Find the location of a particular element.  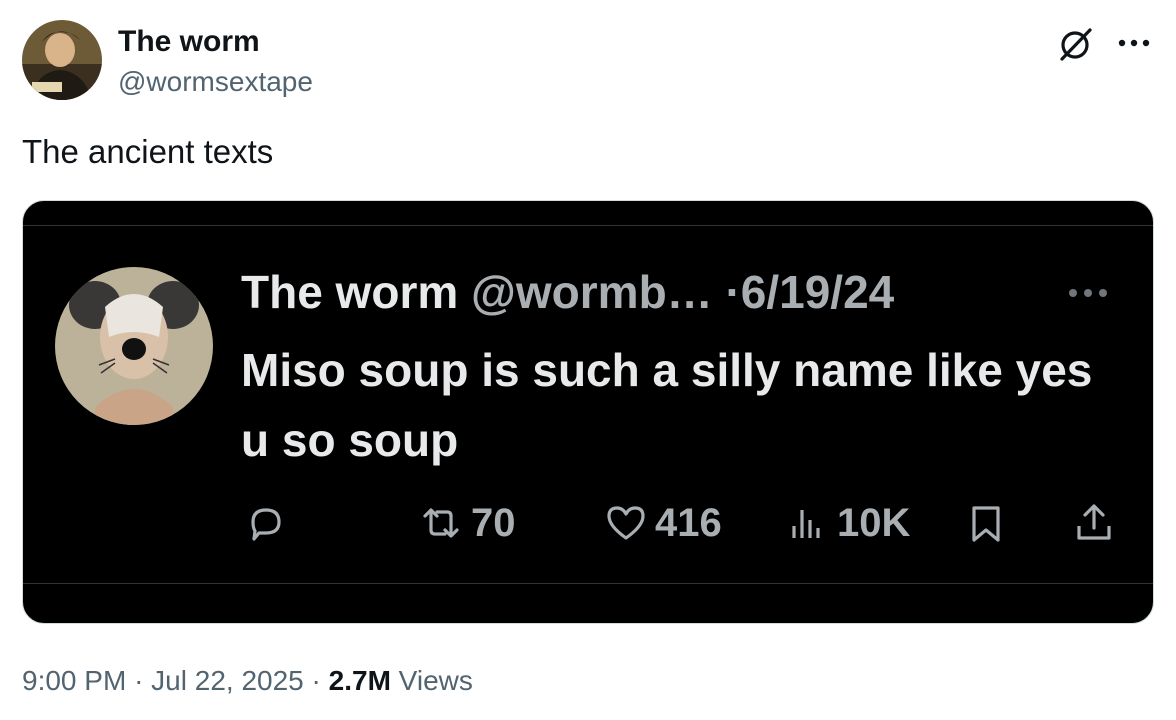

embedded-date: 6/19/24 is located at coordinates (817, 292).